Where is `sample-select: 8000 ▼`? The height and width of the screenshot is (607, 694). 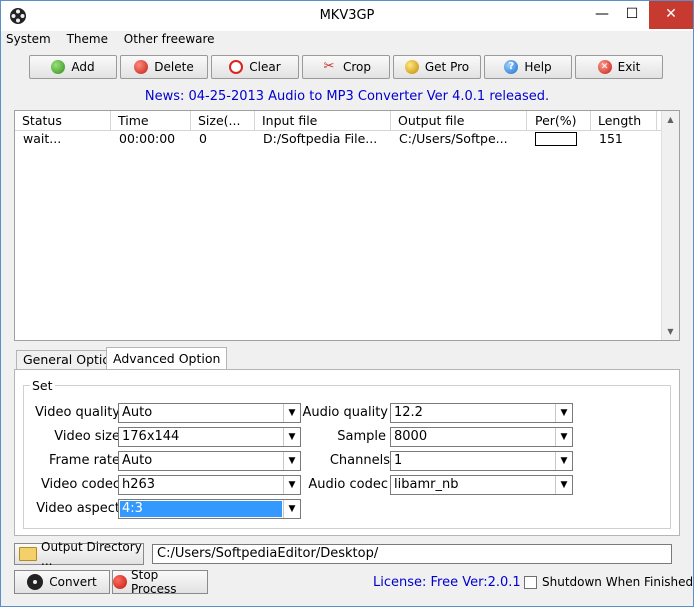 sample-select: 8000 ▼ is located at coordinates (481, 437).